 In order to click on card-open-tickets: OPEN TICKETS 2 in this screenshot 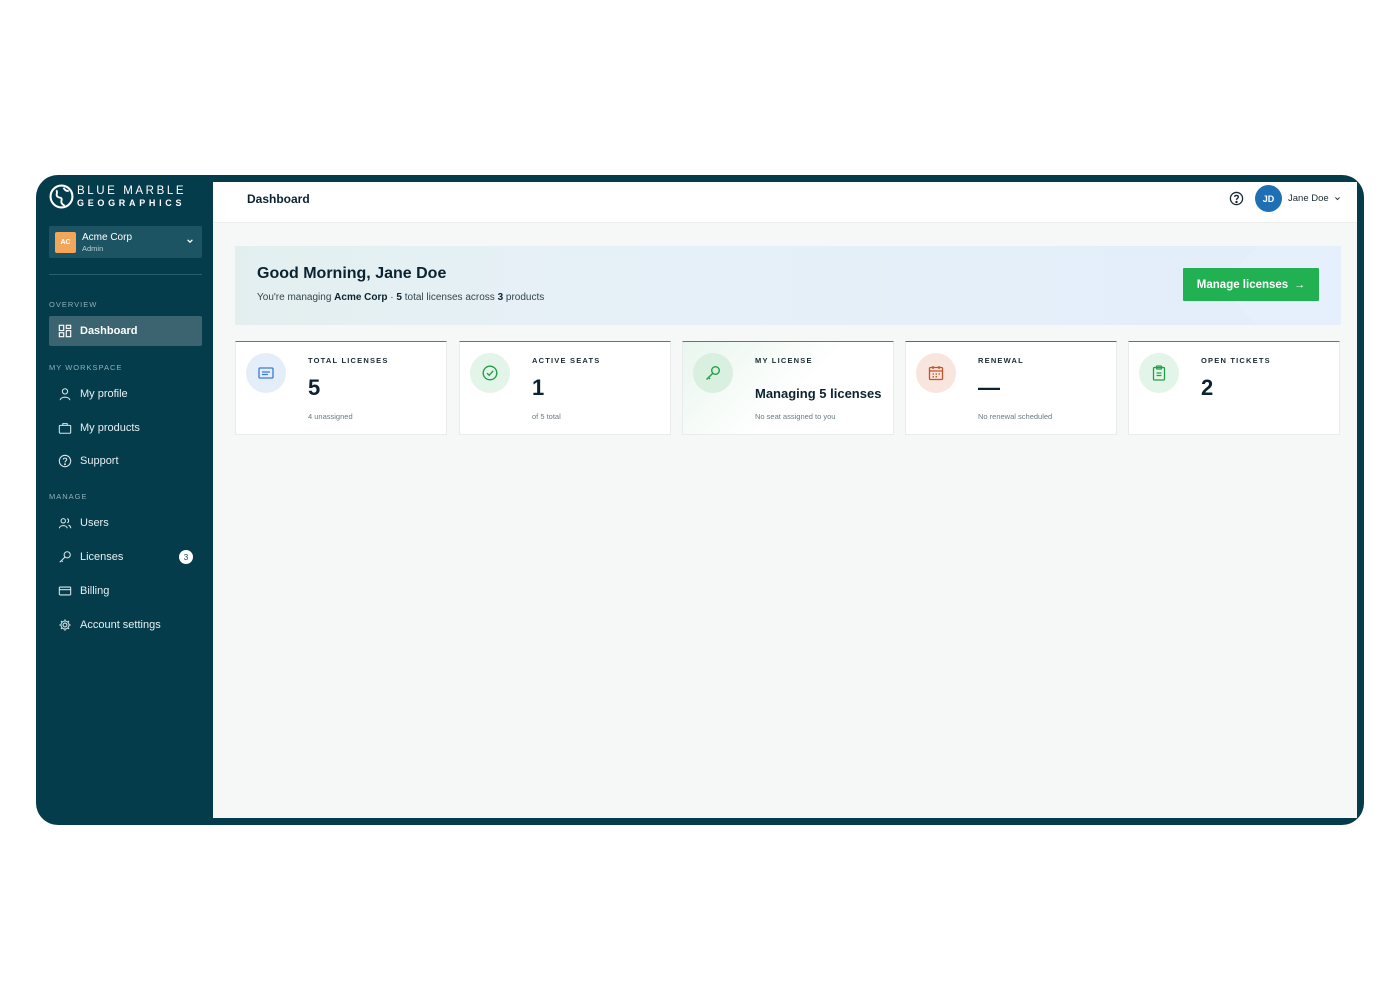, I will do `click(1234, 388)`.